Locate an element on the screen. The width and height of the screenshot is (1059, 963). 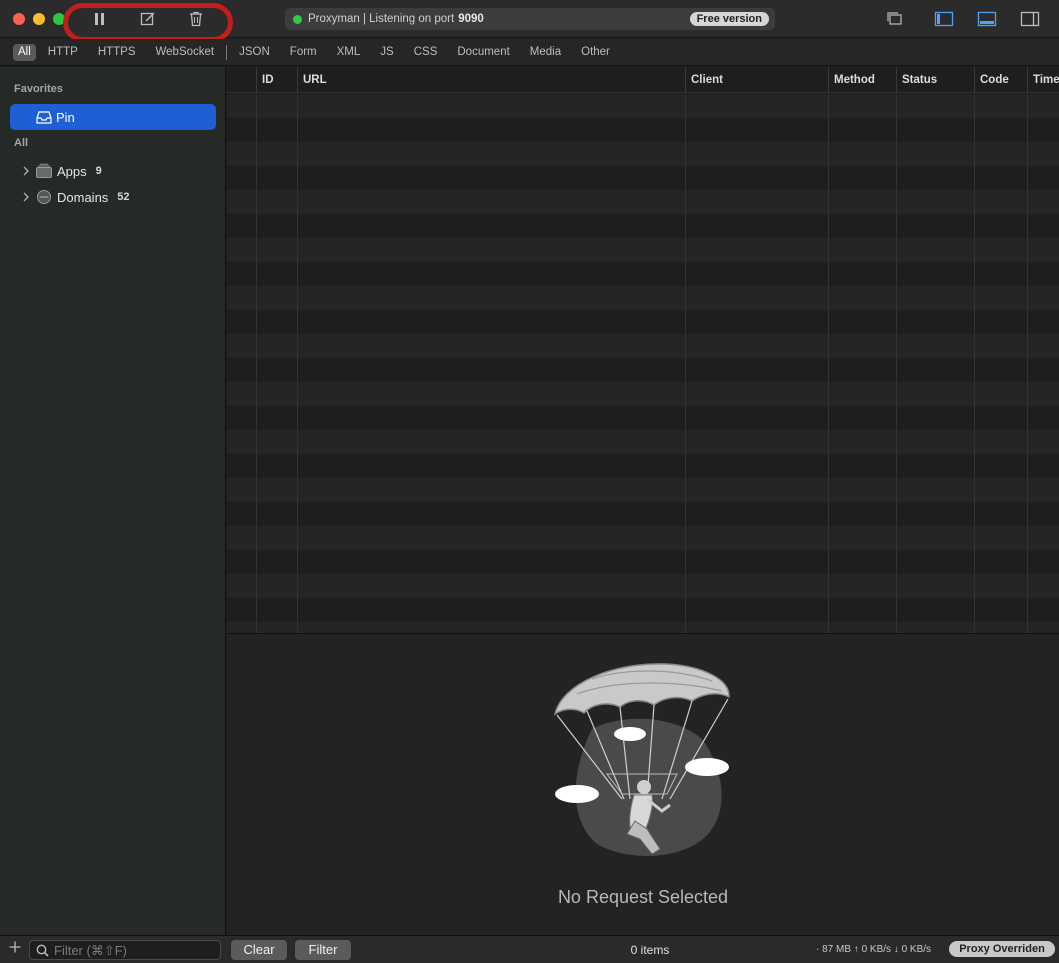
search-icon is located at coordinates (42, 950).